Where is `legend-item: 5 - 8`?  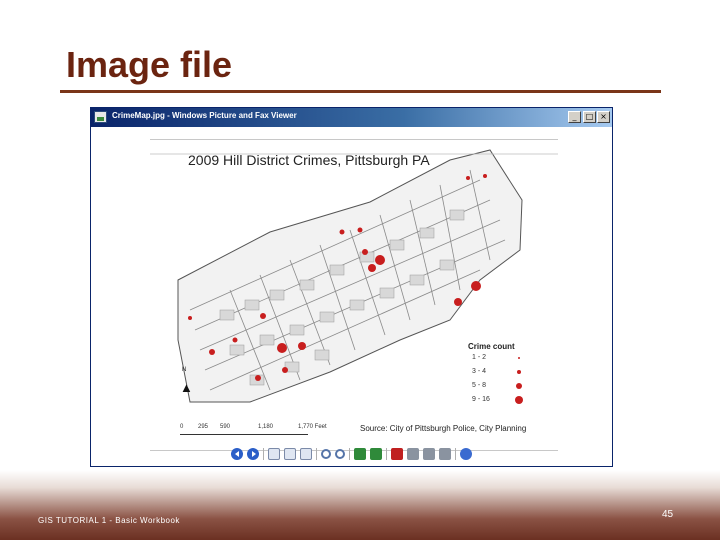 legend-item: 5 - 8 is located at coordinates (508, 386).